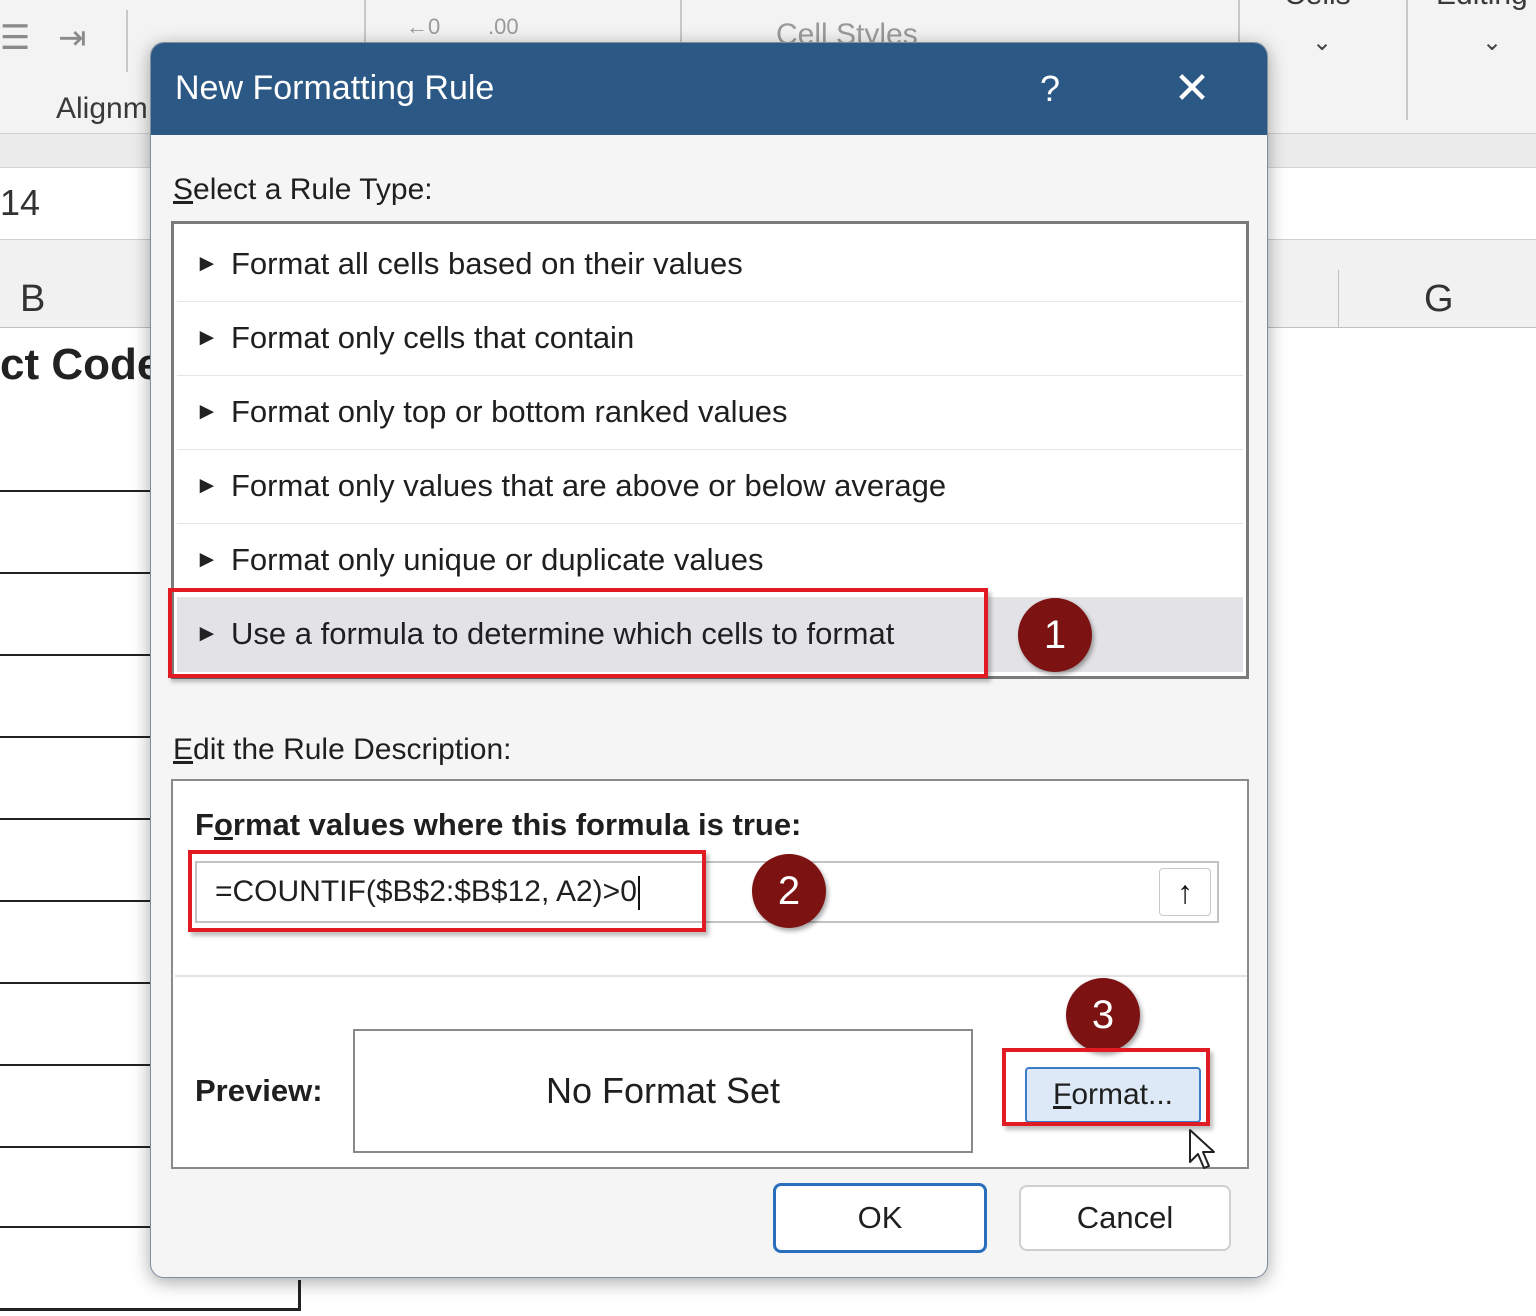 This screenshot has width=1536, height=1316. I want to click on highlight-box-step2, so click(447, 891).